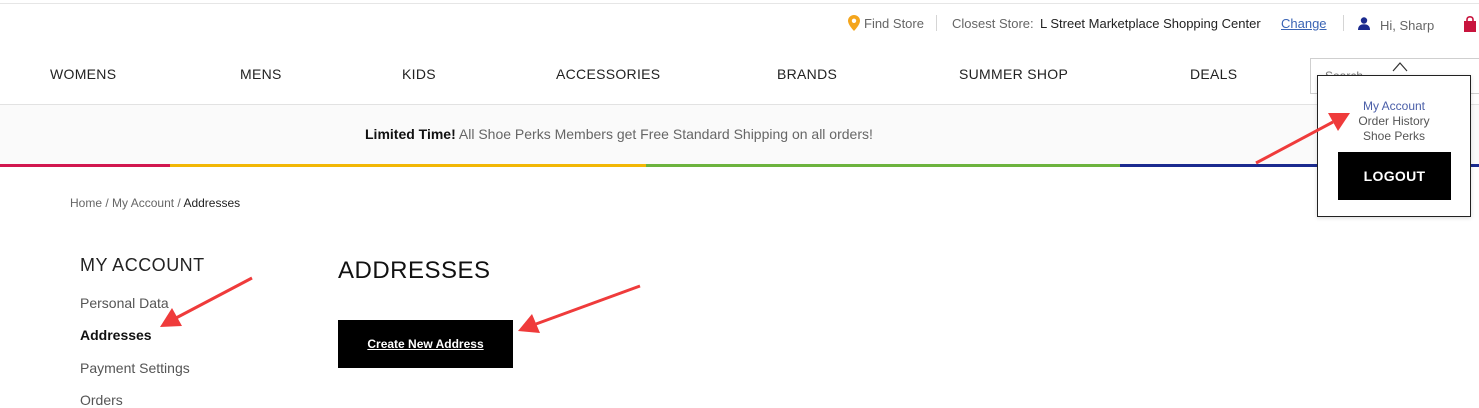 The image size is (1479, 408). What do you see at coordinates (1394, 121) in the screenshot?
I see `dropdown-order-history: Order History` at bounding box center [1394, 121].